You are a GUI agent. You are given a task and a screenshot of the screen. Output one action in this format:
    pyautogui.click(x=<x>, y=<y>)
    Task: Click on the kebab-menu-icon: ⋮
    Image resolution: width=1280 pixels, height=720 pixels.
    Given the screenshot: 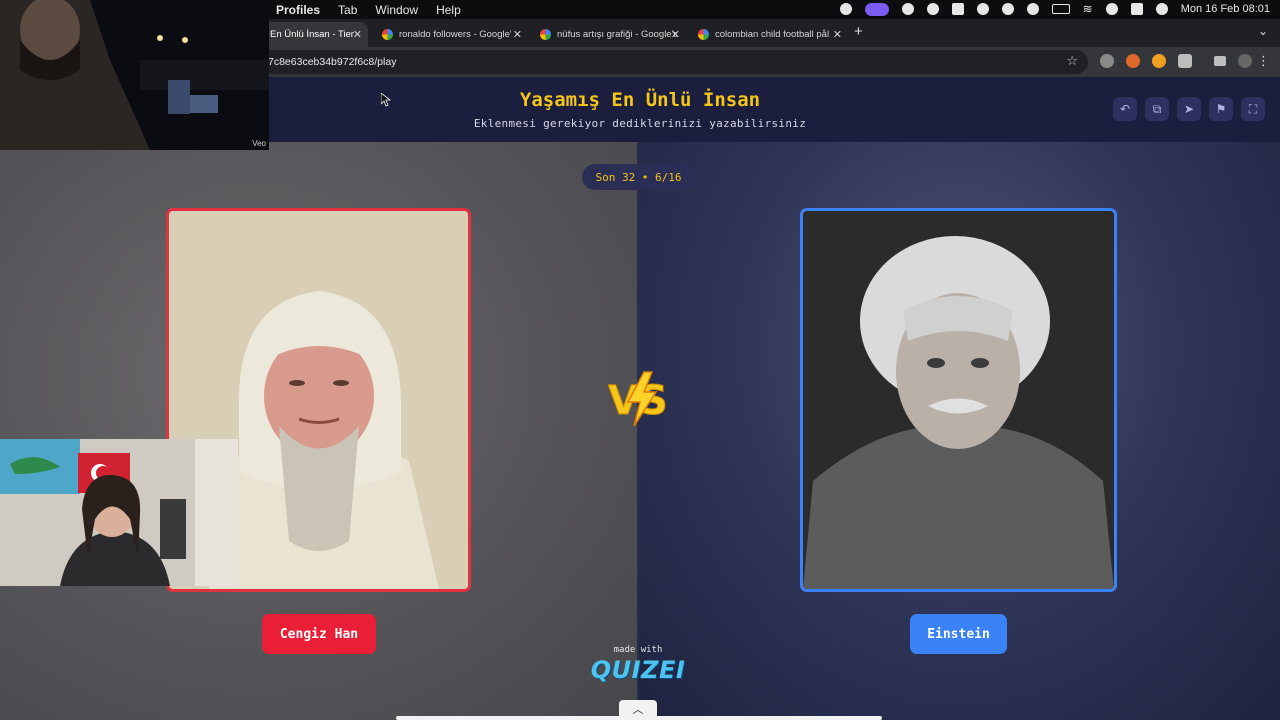 What is the action you would take?
    pyautogui.click(x=1263, y=61)
    